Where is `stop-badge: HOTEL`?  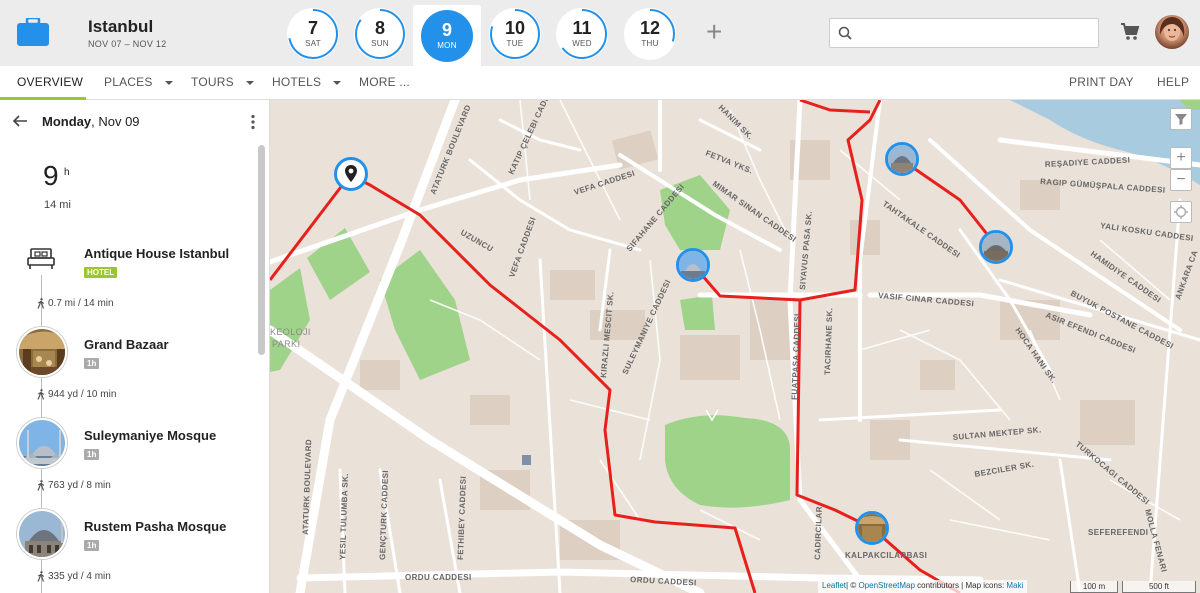 stop-badge: HOTEL is located at coordinates (101, 272).